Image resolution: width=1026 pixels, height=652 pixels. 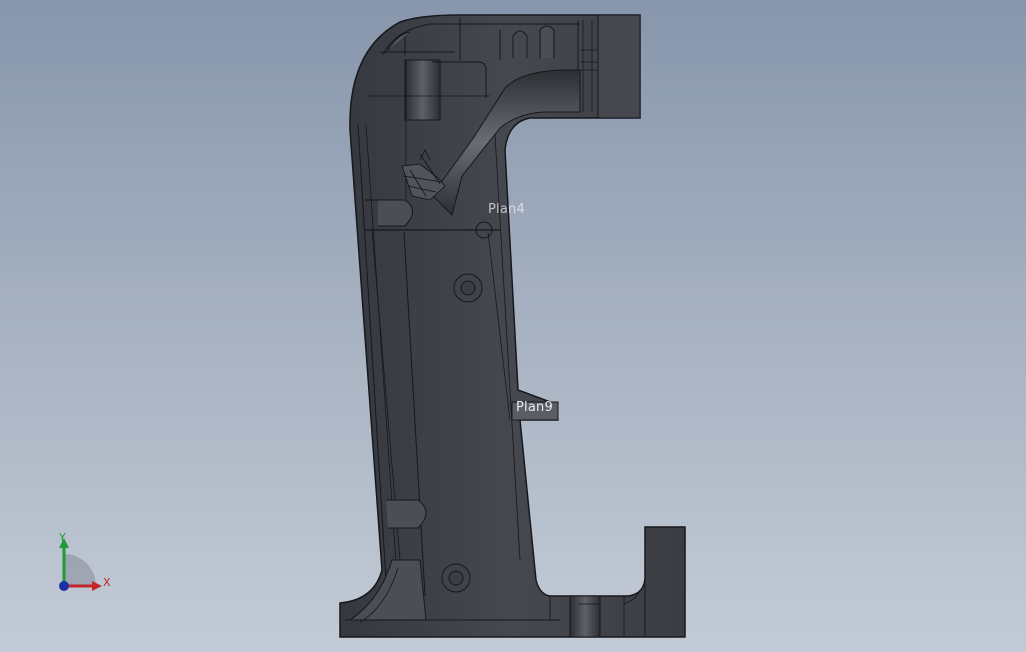 What do you see at coordinates (468, 288) in the screenshot?
I see `mounting-hole-upper` at bounding box center [468, 288].